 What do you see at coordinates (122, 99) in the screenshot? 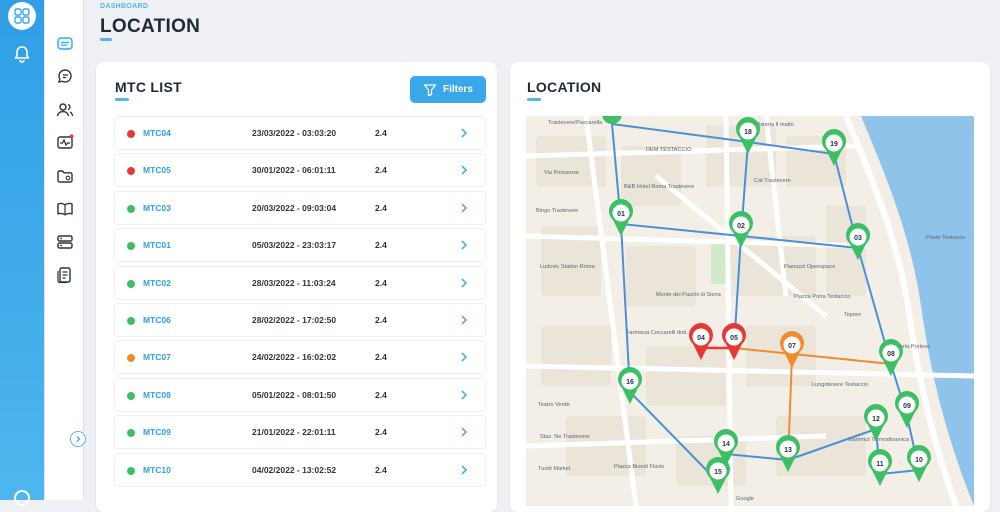
I see `mtc-list-underline` at bounding box center [122, 99].